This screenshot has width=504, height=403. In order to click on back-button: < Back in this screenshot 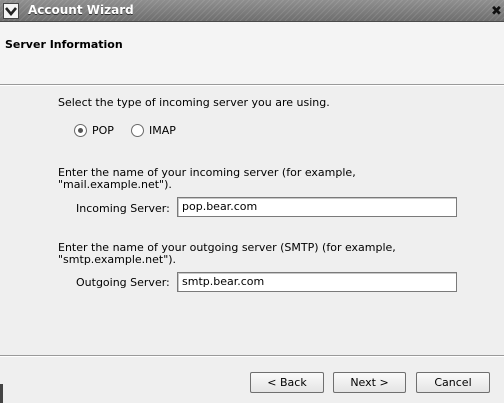, I will do `click(287, 382)`.